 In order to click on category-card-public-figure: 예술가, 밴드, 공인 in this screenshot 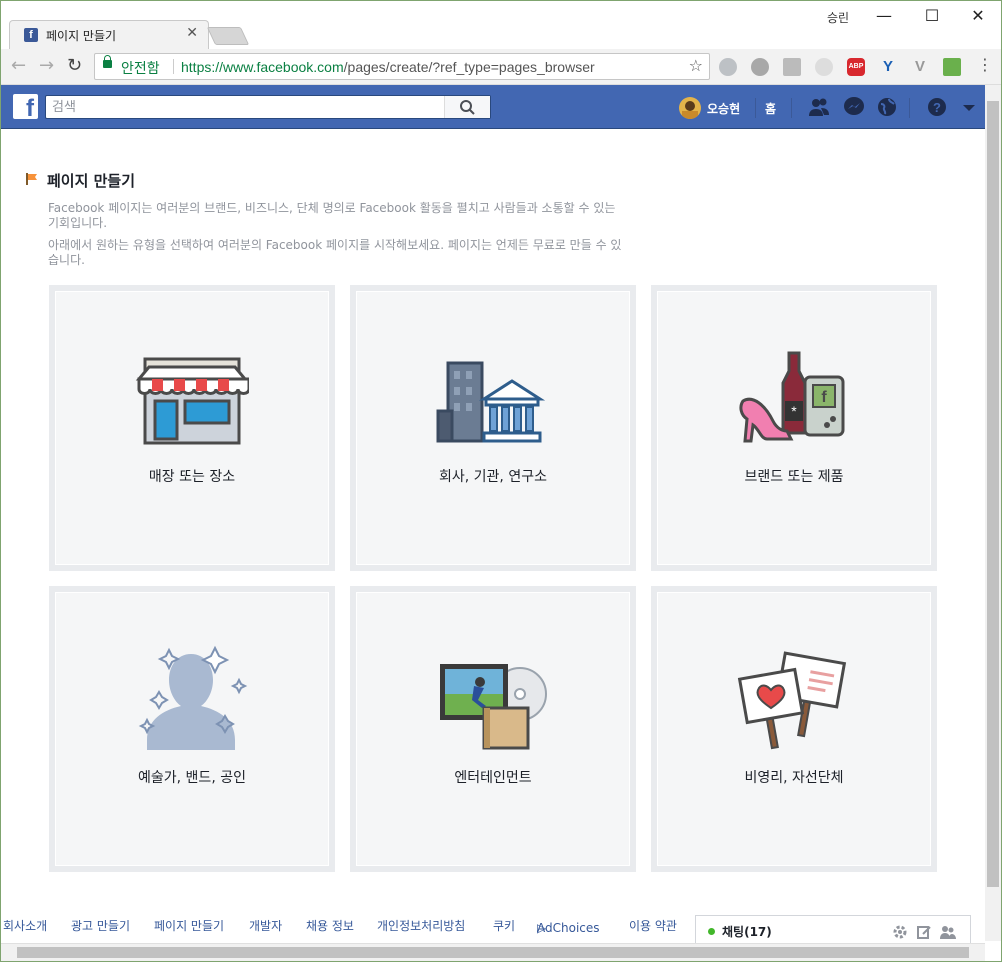, I will do `click(192, 729)`.